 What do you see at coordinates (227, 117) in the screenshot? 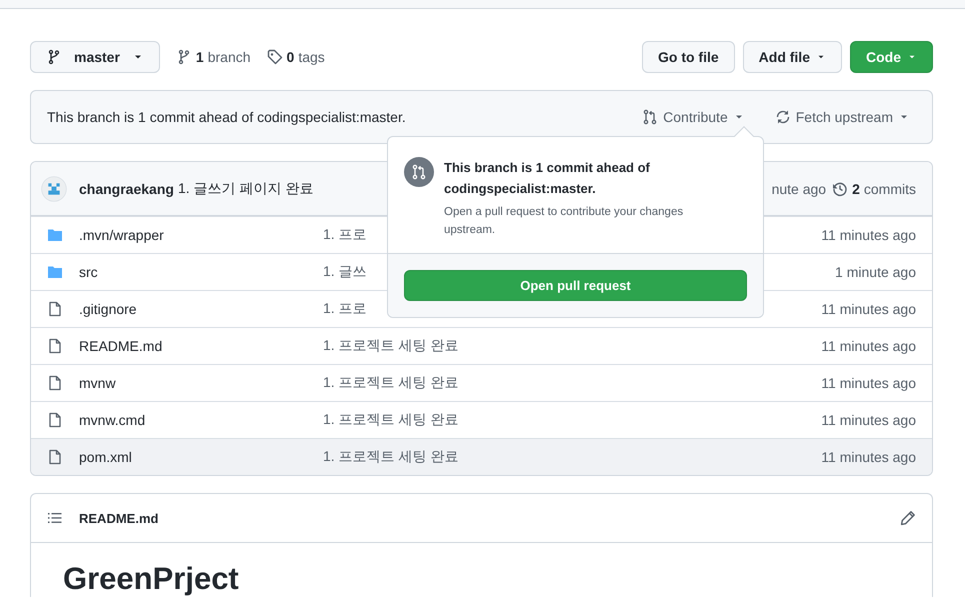
I see `banner-text: This branch is 1 commit ahead of codingspecialist:master.` at bounding box center [227, 117].